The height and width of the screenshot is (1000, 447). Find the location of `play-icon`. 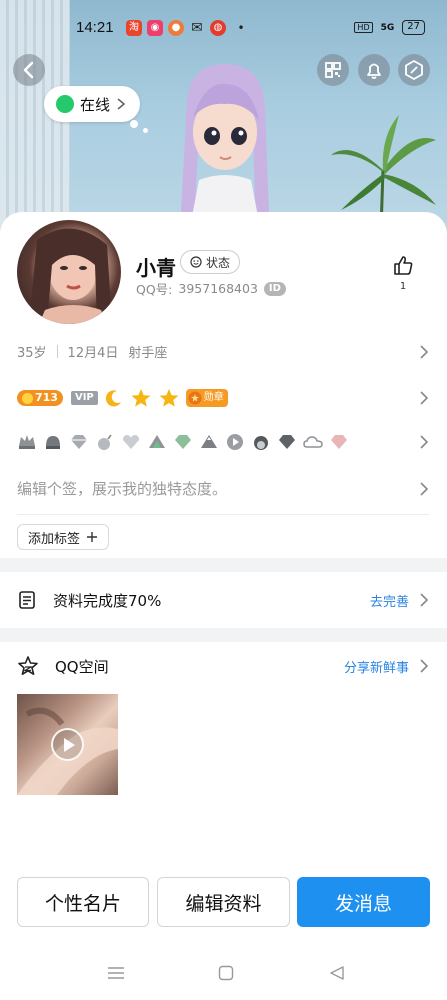

play-icon is located at coordinates (67, 744).